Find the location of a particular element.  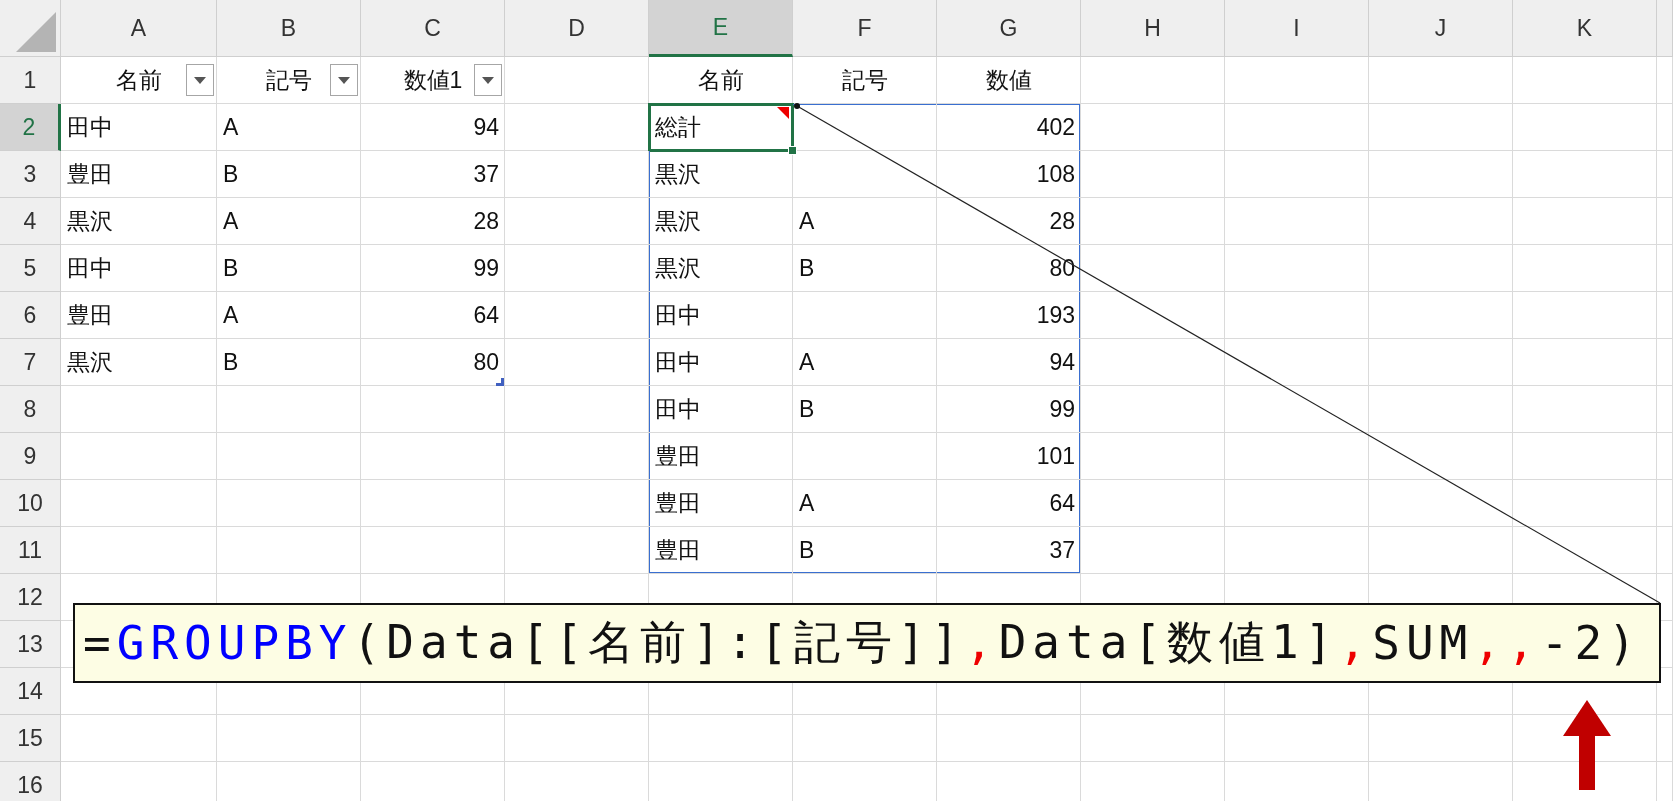

row-header: 16 is located at coordinates (30, 781).